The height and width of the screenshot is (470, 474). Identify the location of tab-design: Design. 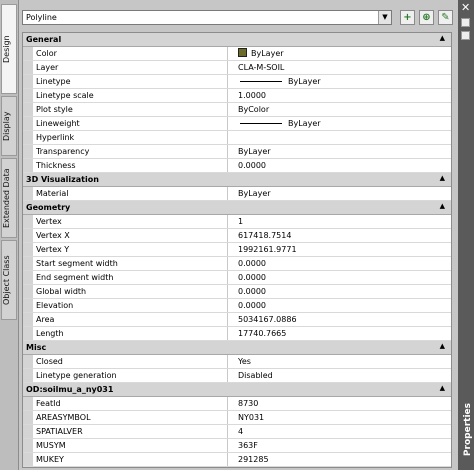
(9, 49).